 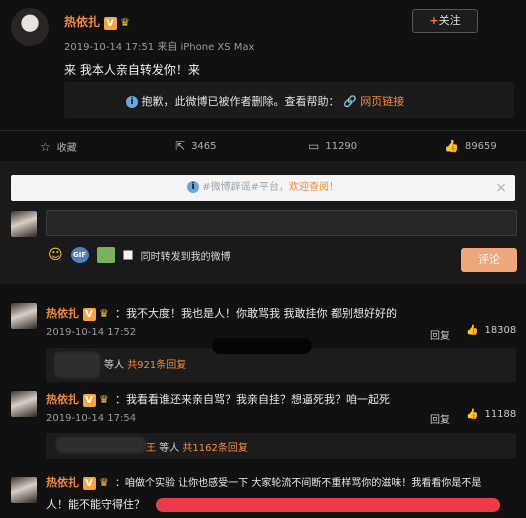 I want to click on comment-text-continued: 人！能不能守得住？, so click(x=95, y=504).